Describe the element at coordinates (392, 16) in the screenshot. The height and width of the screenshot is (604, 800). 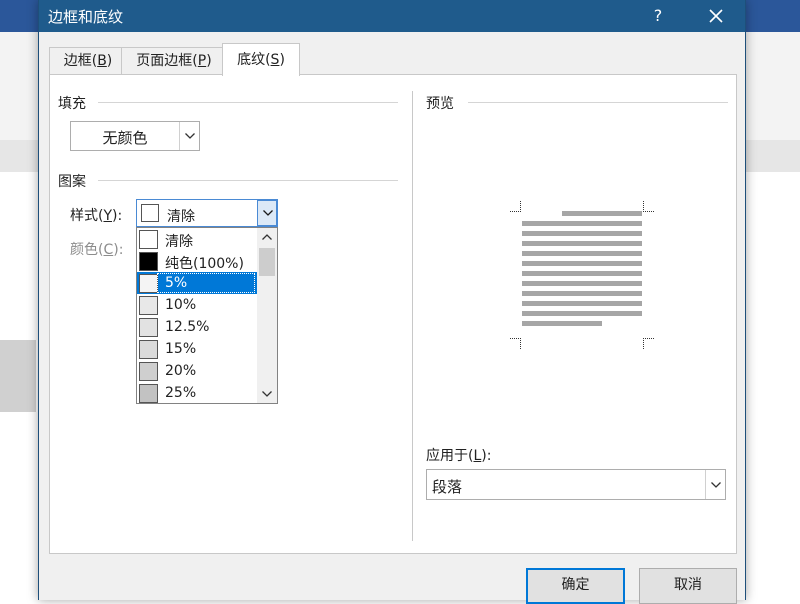
I see `dialog-titlebar: 边框和底纹 ?` at that location.